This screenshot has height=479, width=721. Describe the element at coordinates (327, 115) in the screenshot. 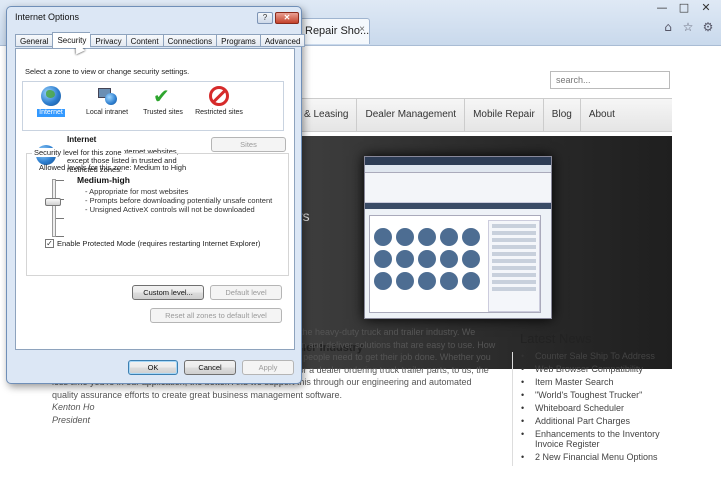

I see `nav-leasing: & Leasing` at that location.